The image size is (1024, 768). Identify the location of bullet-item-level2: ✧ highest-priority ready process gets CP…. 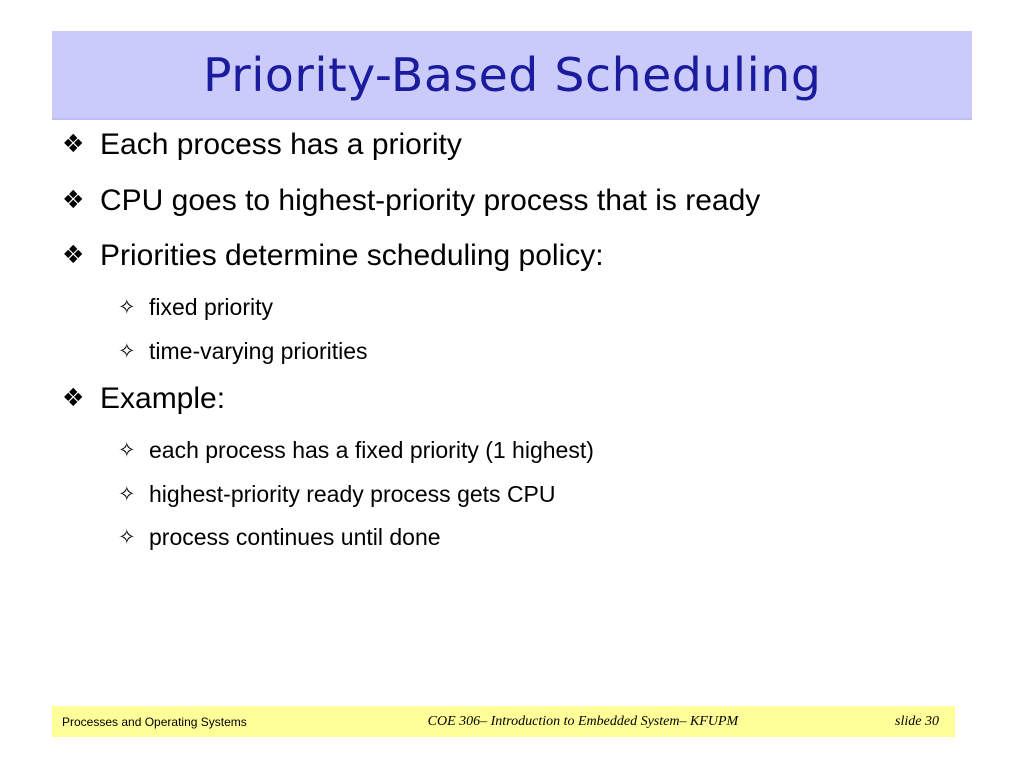
(512, 494).